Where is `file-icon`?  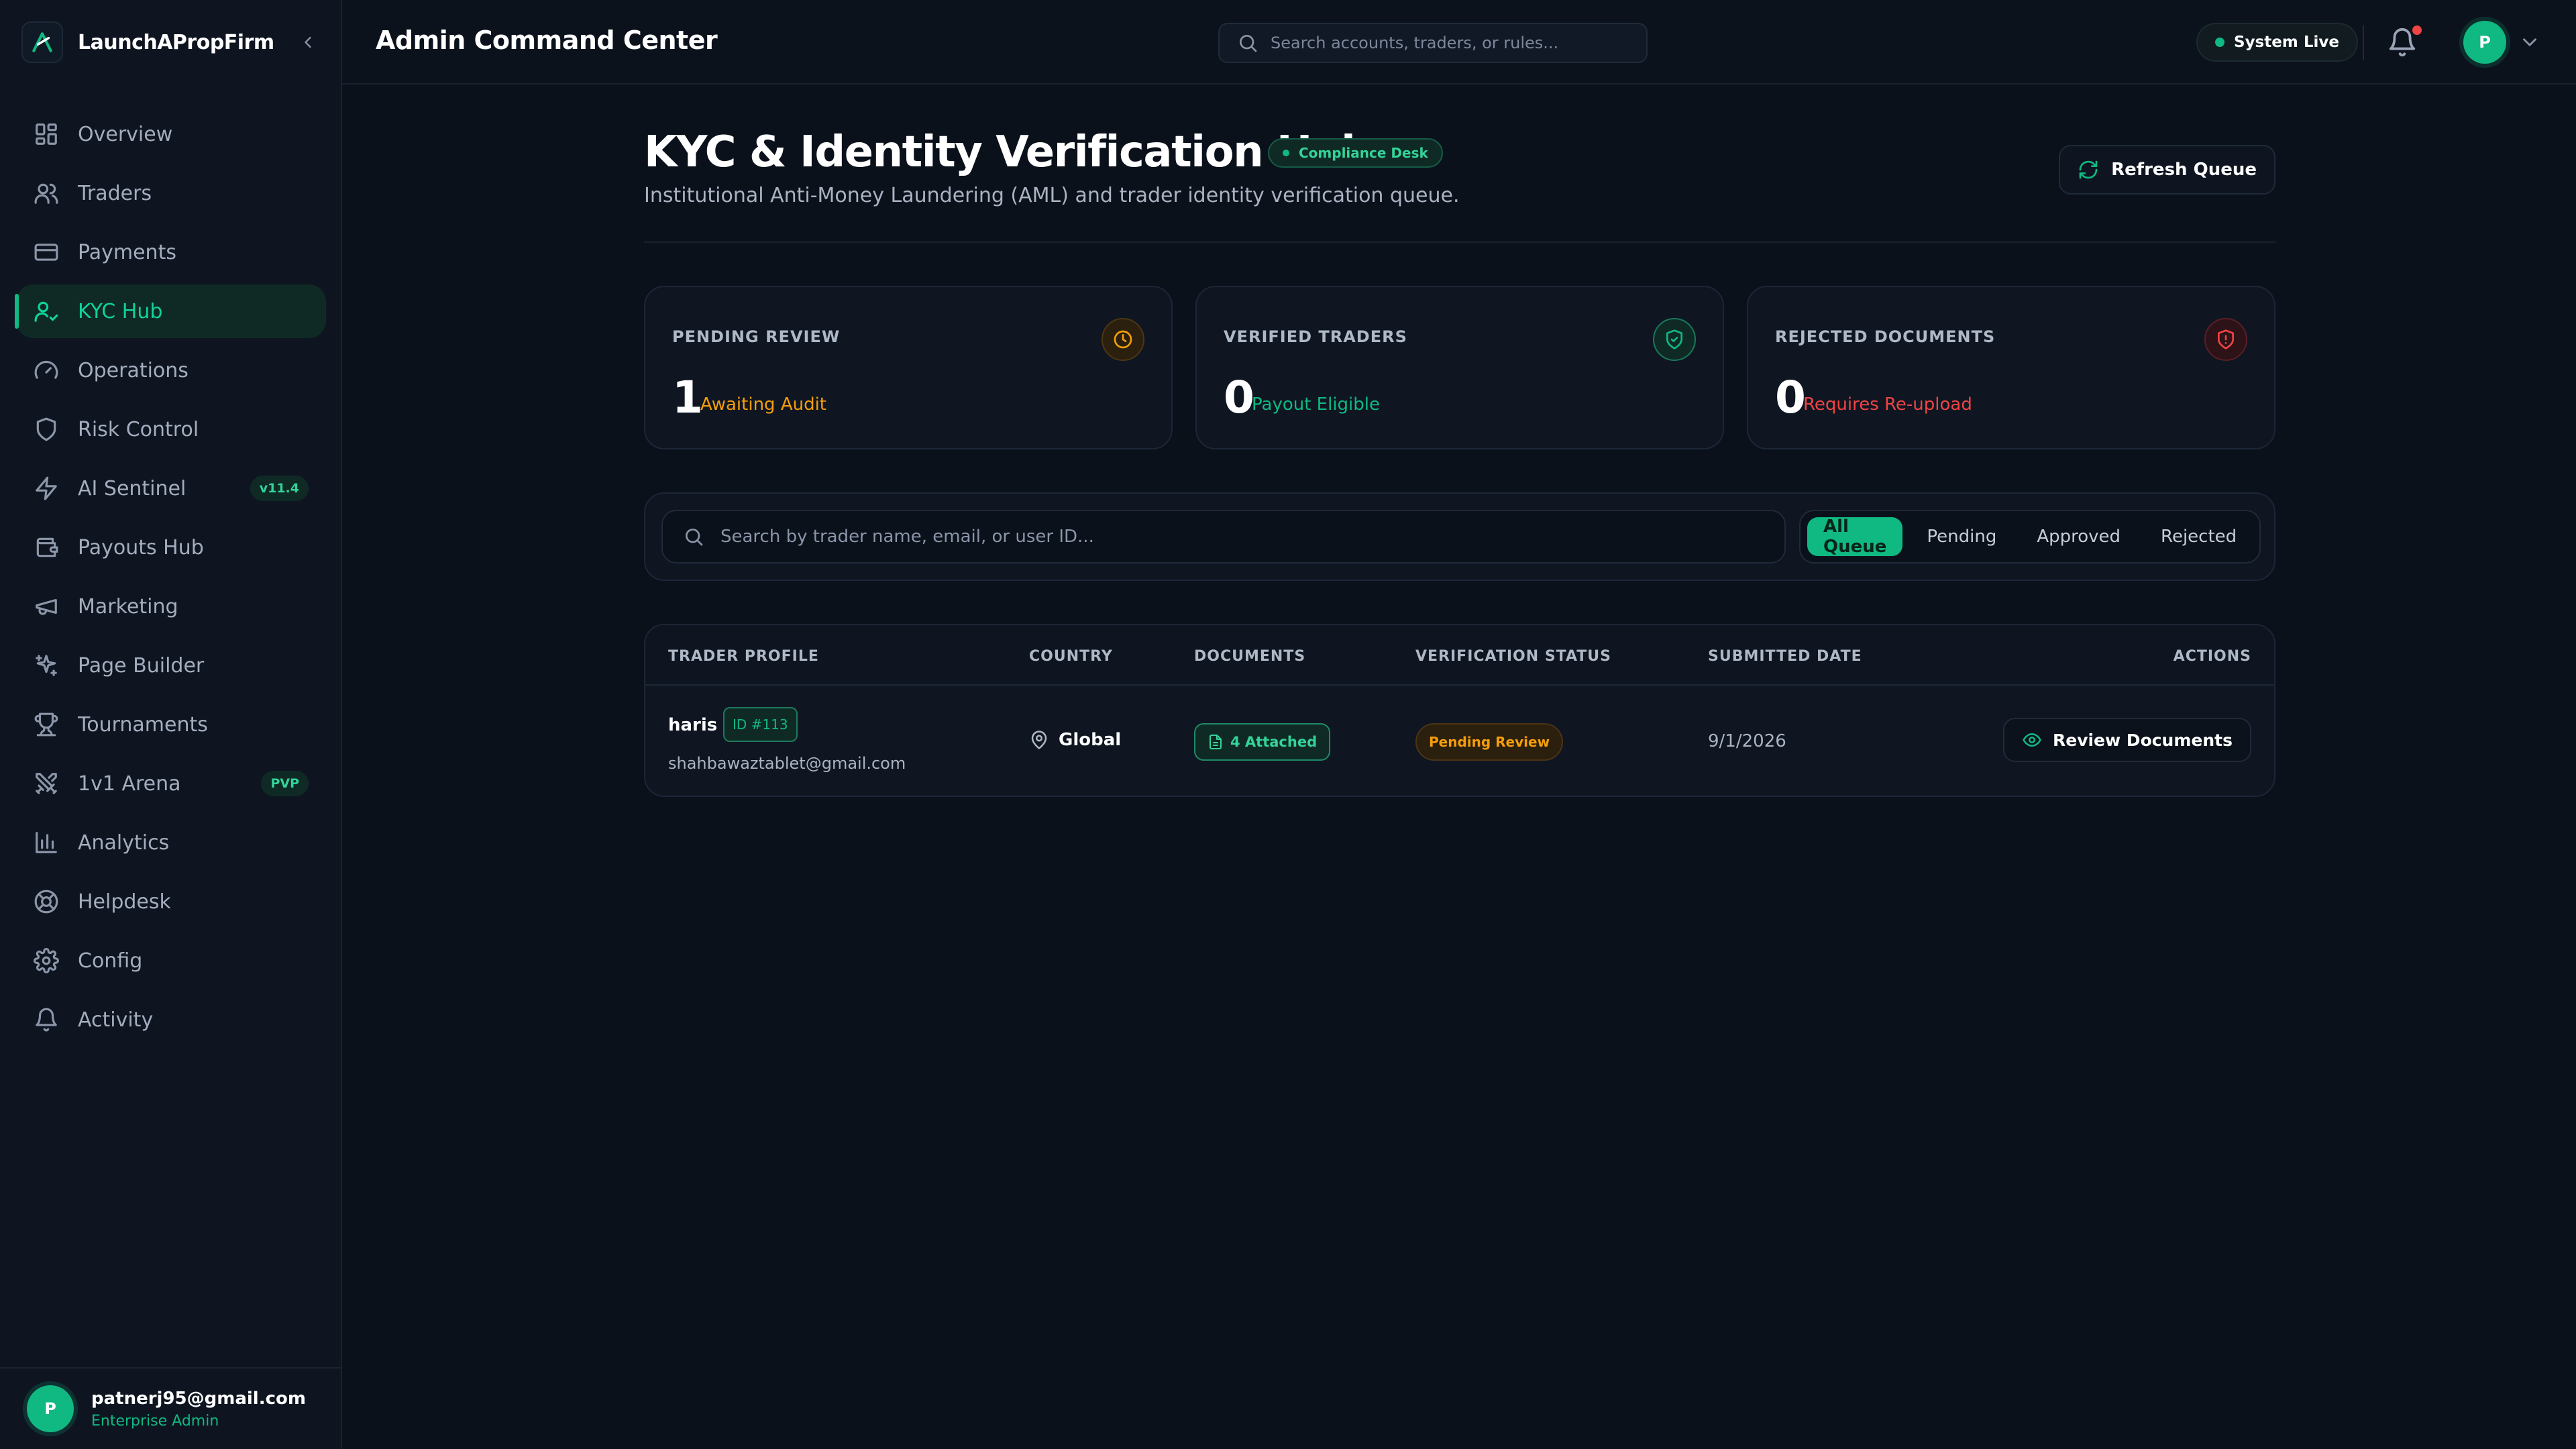 file-icon is located at coordinates (1216, 742).